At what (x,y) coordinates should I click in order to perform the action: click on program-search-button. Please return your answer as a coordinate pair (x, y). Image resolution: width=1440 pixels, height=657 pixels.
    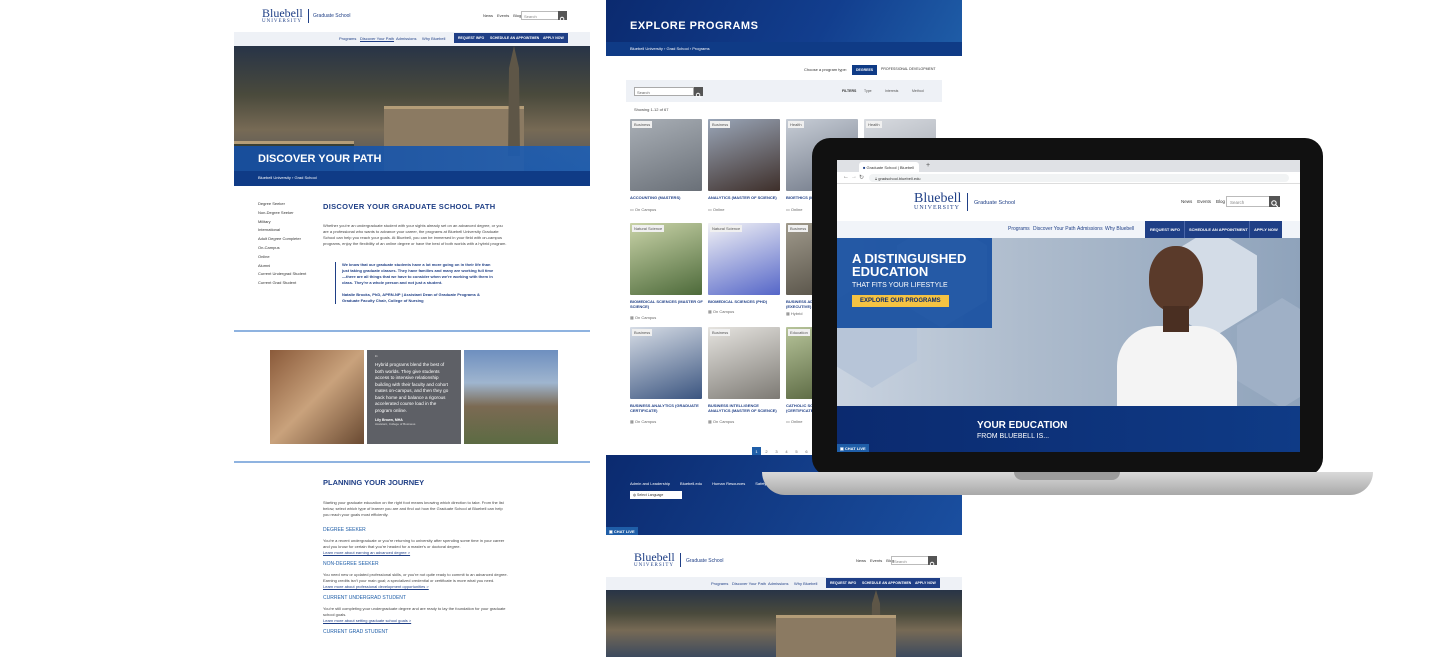
    Looking at the image, I should click on (698, 93).